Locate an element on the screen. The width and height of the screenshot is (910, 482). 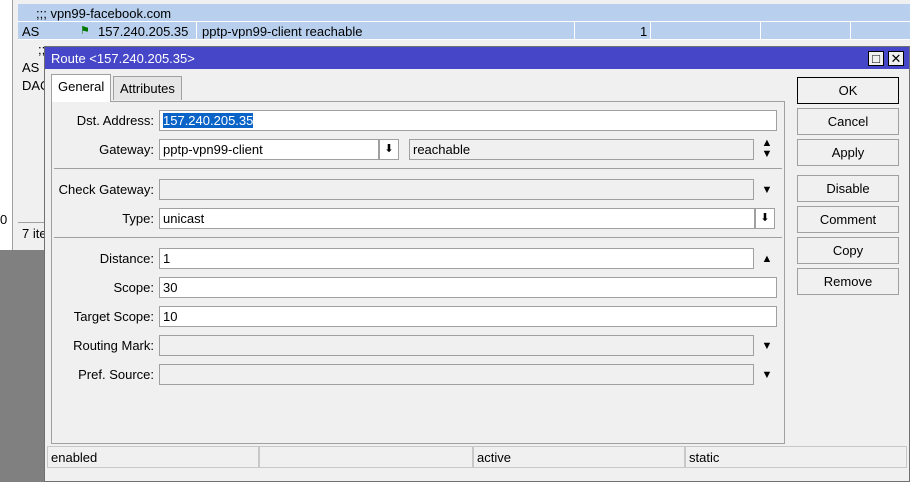
target-scope-field: 10 is located at coordinates (468, 316).